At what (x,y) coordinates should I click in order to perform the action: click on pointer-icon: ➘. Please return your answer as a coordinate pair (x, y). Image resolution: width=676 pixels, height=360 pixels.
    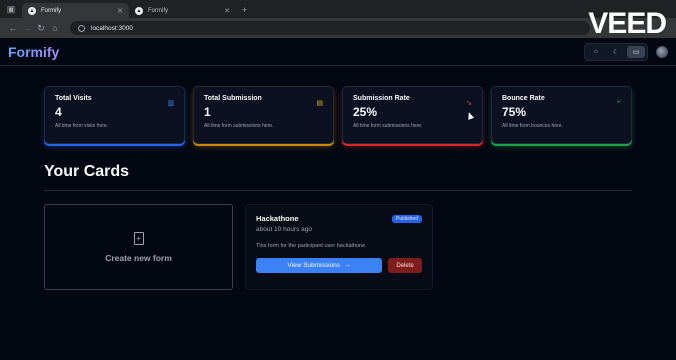
    Looking at the image, I should click on (469, 103).